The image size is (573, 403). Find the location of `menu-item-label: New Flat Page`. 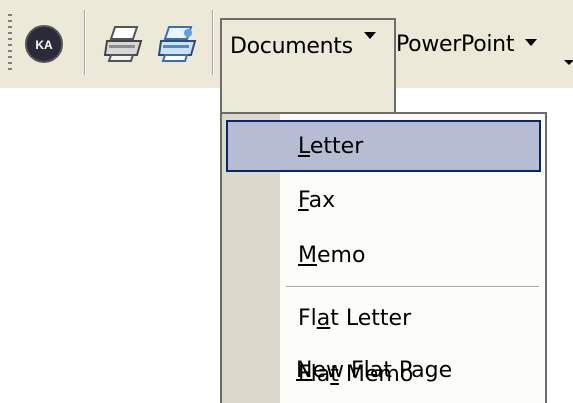

menu-item-label: New Flat Page is located at coordinates (374, 370).